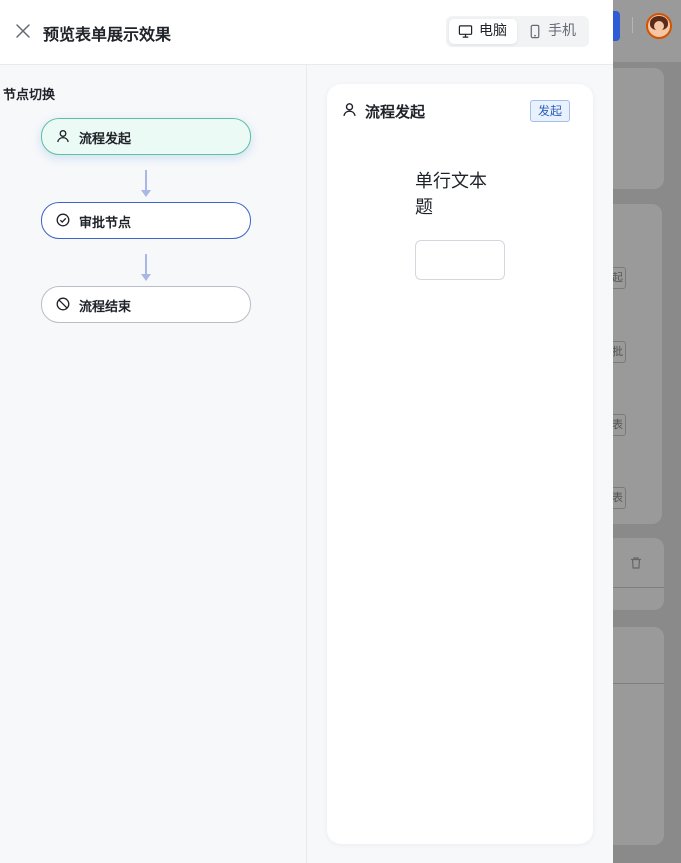 Image resolution: width=681 pixels, height=863 pixels. What do you see at coordinates (451, 194) in the screenshot?
I see `field-label: 单行文本题` at bounding box center [451, 194].